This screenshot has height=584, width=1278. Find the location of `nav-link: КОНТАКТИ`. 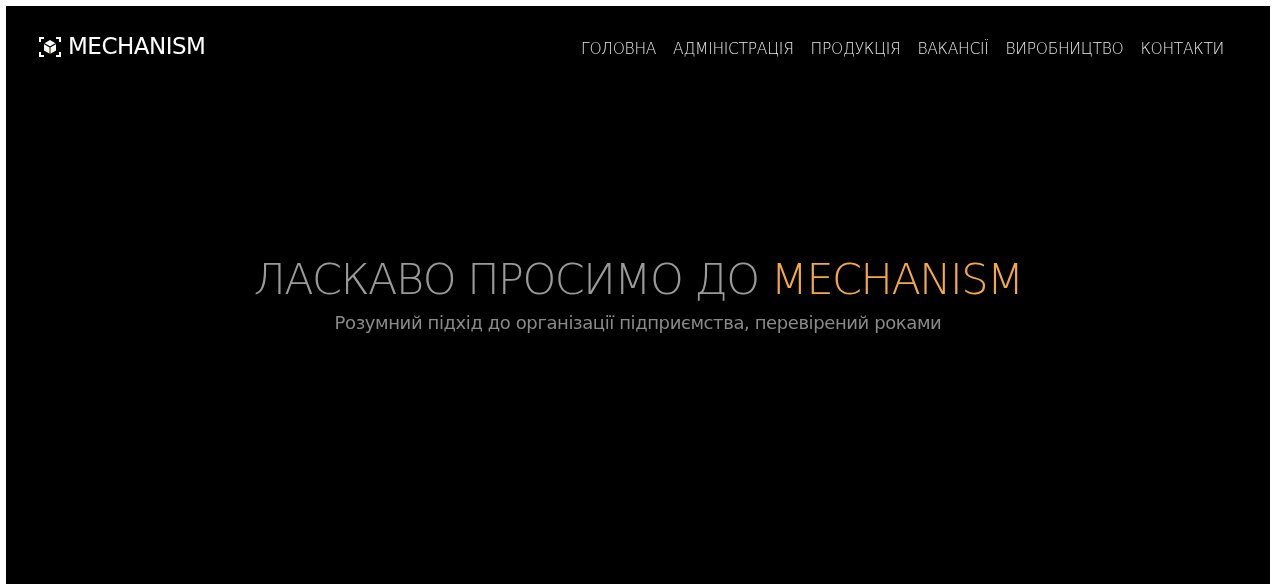

nav-link: КОНТАКТИ is located at coordinates (1182, 50).